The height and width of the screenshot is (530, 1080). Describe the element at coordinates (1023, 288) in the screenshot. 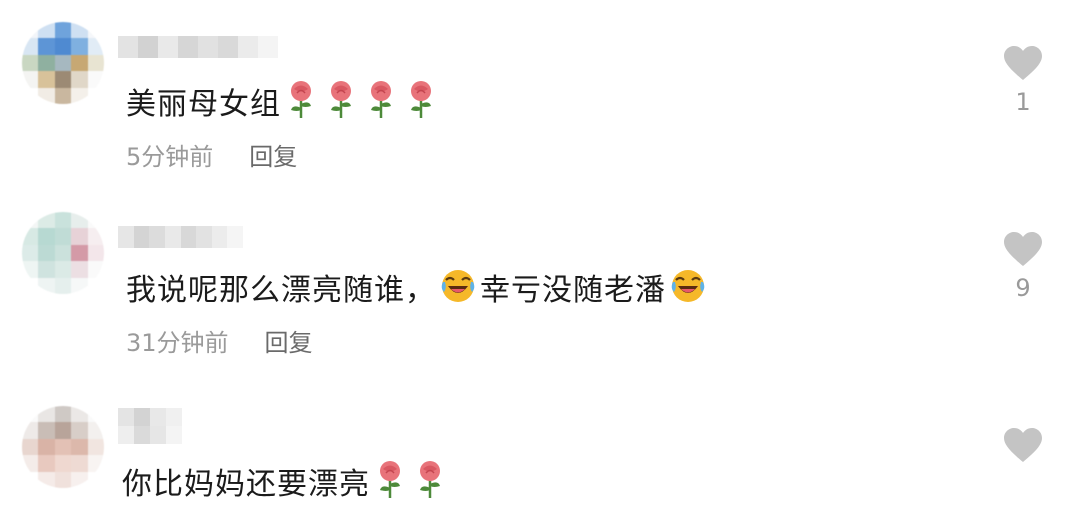

I see `like-count: 9` at that location.